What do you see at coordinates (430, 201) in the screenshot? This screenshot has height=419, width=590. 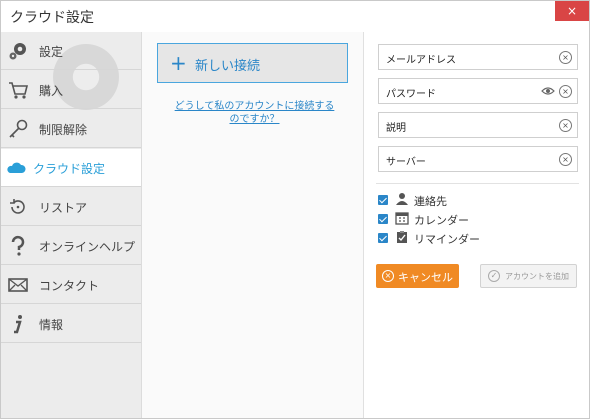 I see `contacts-label: 連絡先` at bounding box center [430, 201].